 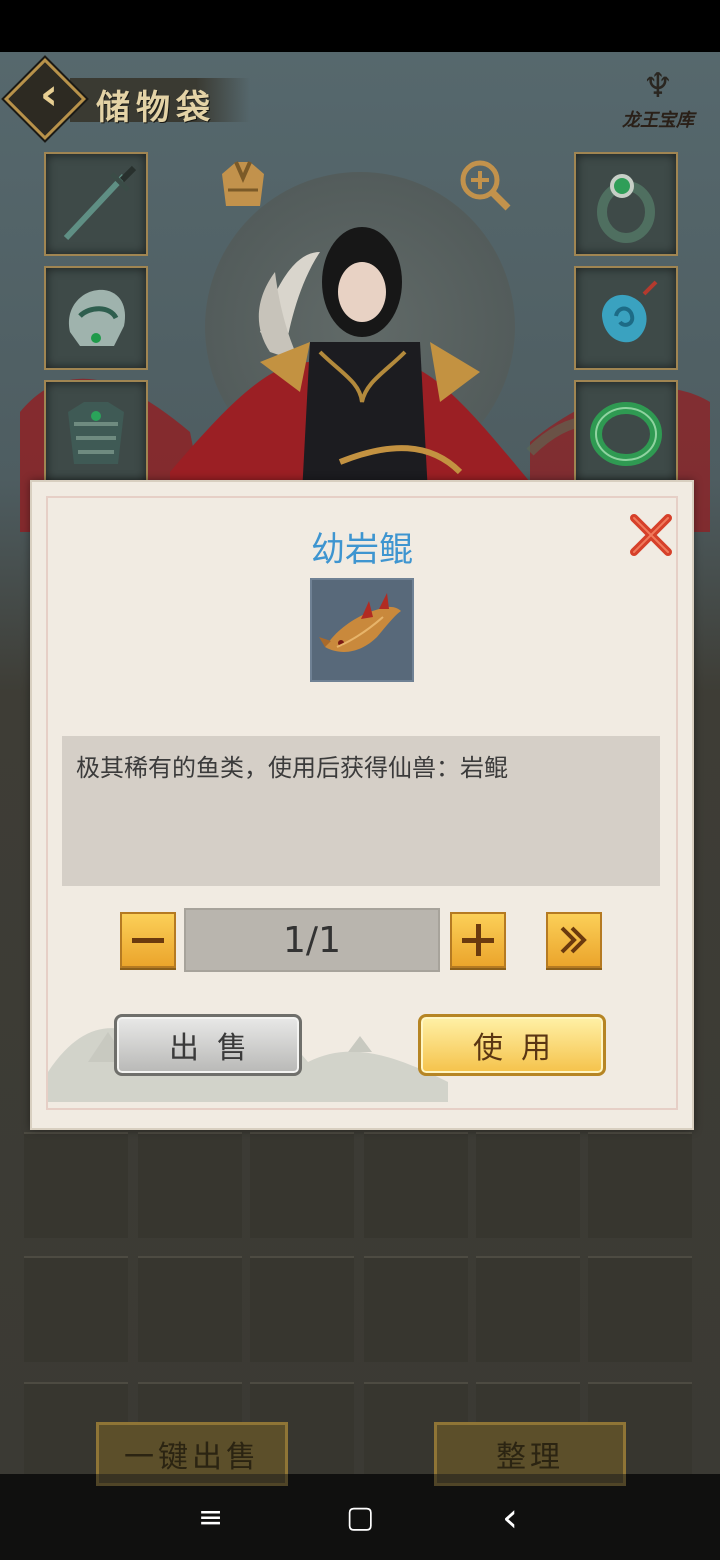 I want to click on status-bar, so click(x=360, y=26).